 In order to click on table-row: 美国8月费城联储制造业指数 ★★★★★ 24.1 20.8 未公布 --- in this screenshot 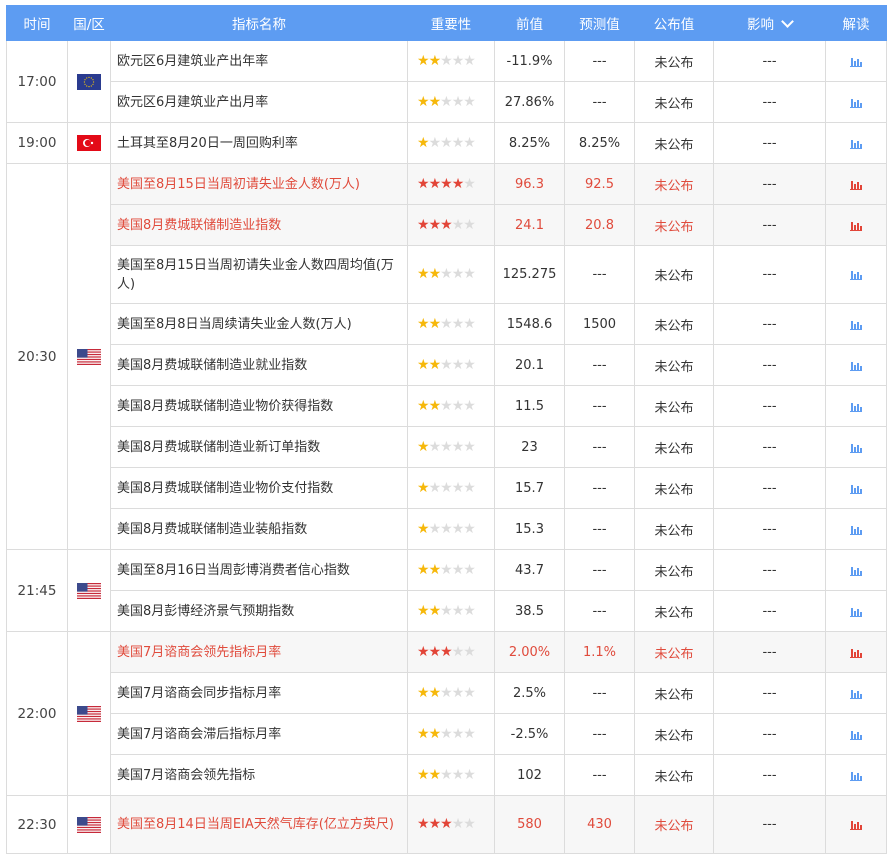, I will do `click(447, 225)`.